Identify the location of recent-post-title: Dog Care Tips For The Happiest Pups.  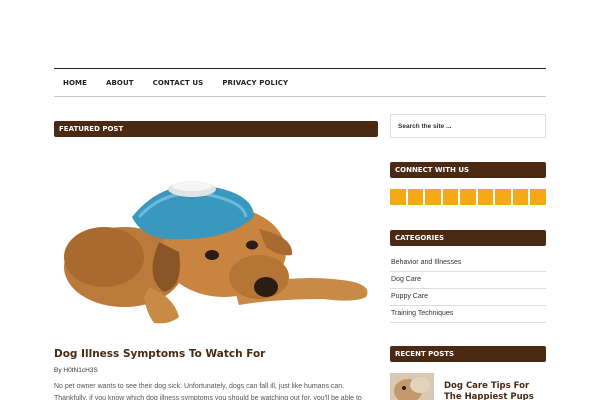
(496, 390).